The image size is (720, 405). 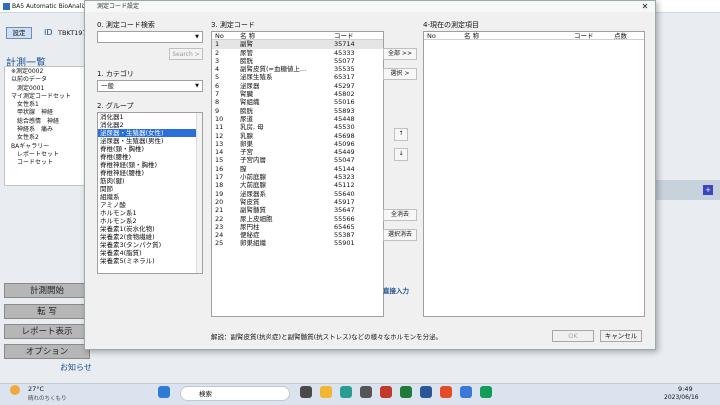 I want to click on app-icon-sheet, so click(x=486, y=392).